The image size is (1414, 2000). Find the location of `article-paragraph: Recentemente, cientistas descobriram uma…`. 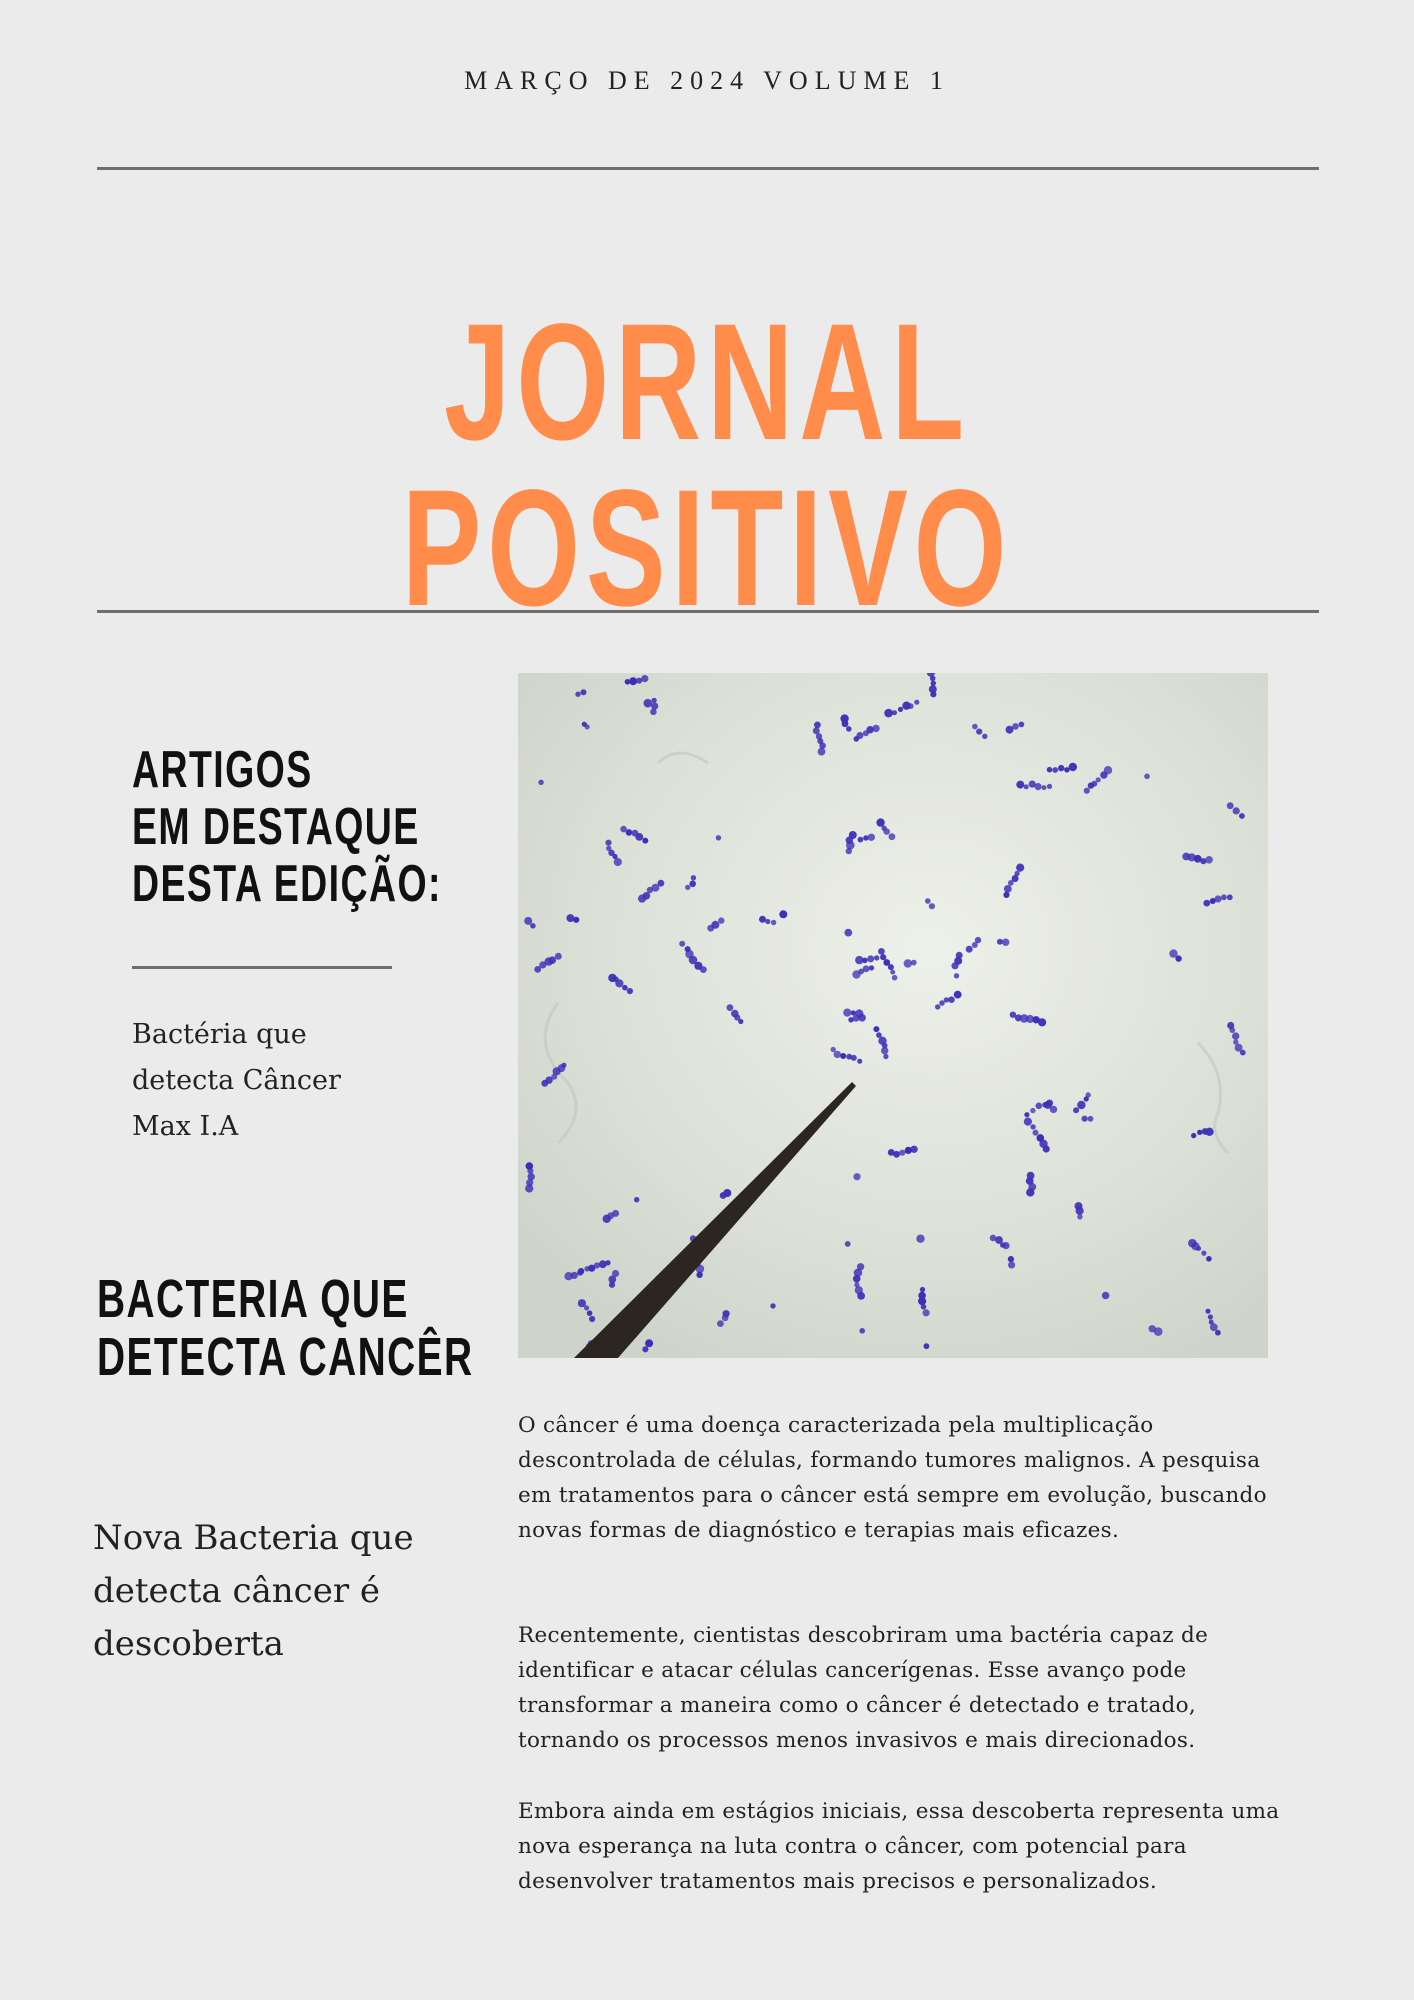

article-paragraph: Recentemente, cientistas descobriram uma… is located at coordinates (863, 1688).